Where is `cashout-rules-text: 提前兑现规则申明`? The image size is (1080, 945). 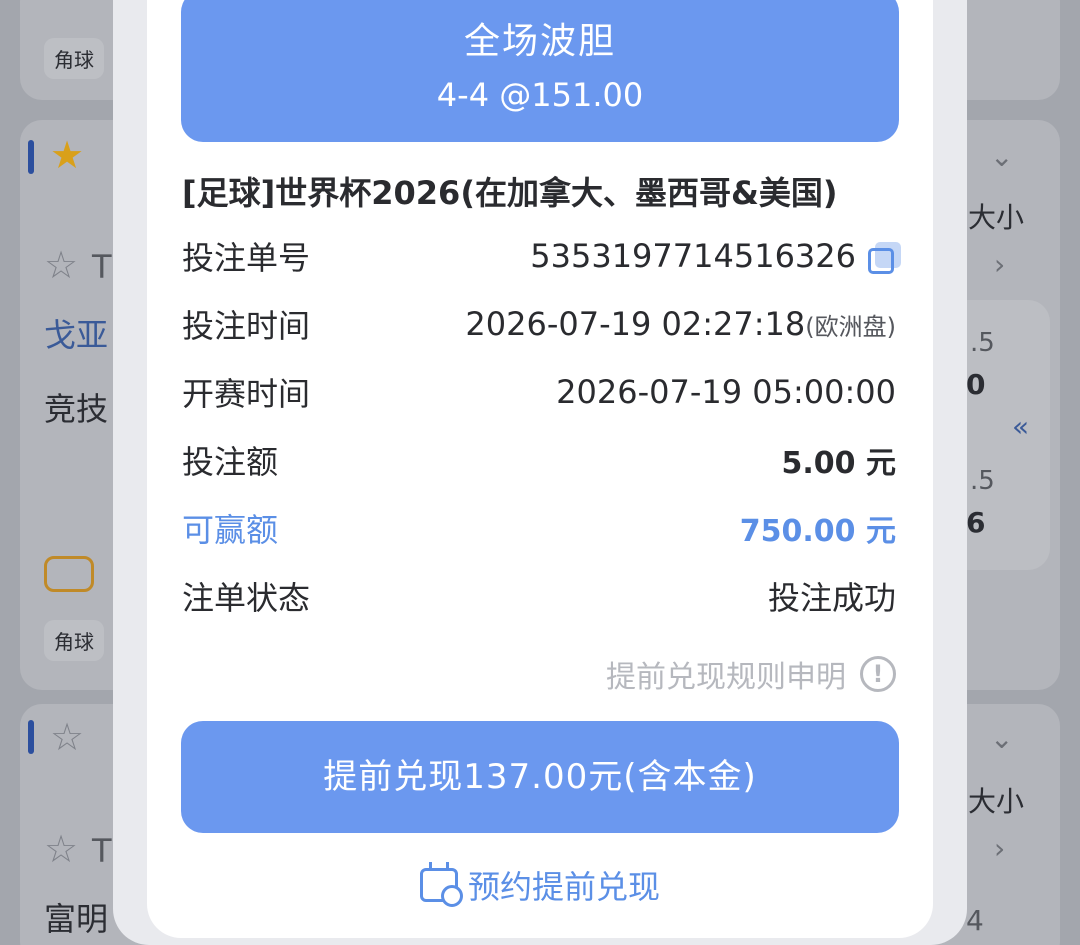
cashout-rules-text: 提前兑现规则申明 is located at coordinates (726, 677).